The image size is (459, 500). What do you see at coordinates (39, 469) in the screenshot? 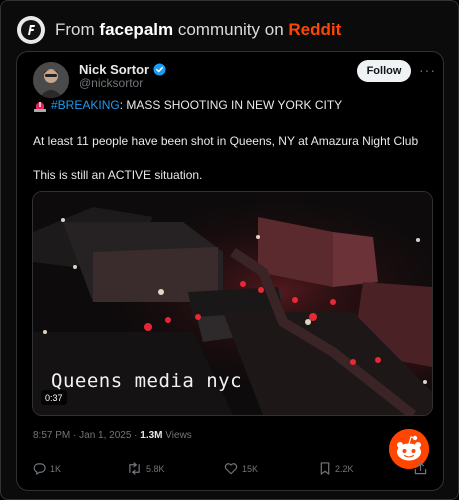
I see `reply-icon` at bounding box center [39, 469].